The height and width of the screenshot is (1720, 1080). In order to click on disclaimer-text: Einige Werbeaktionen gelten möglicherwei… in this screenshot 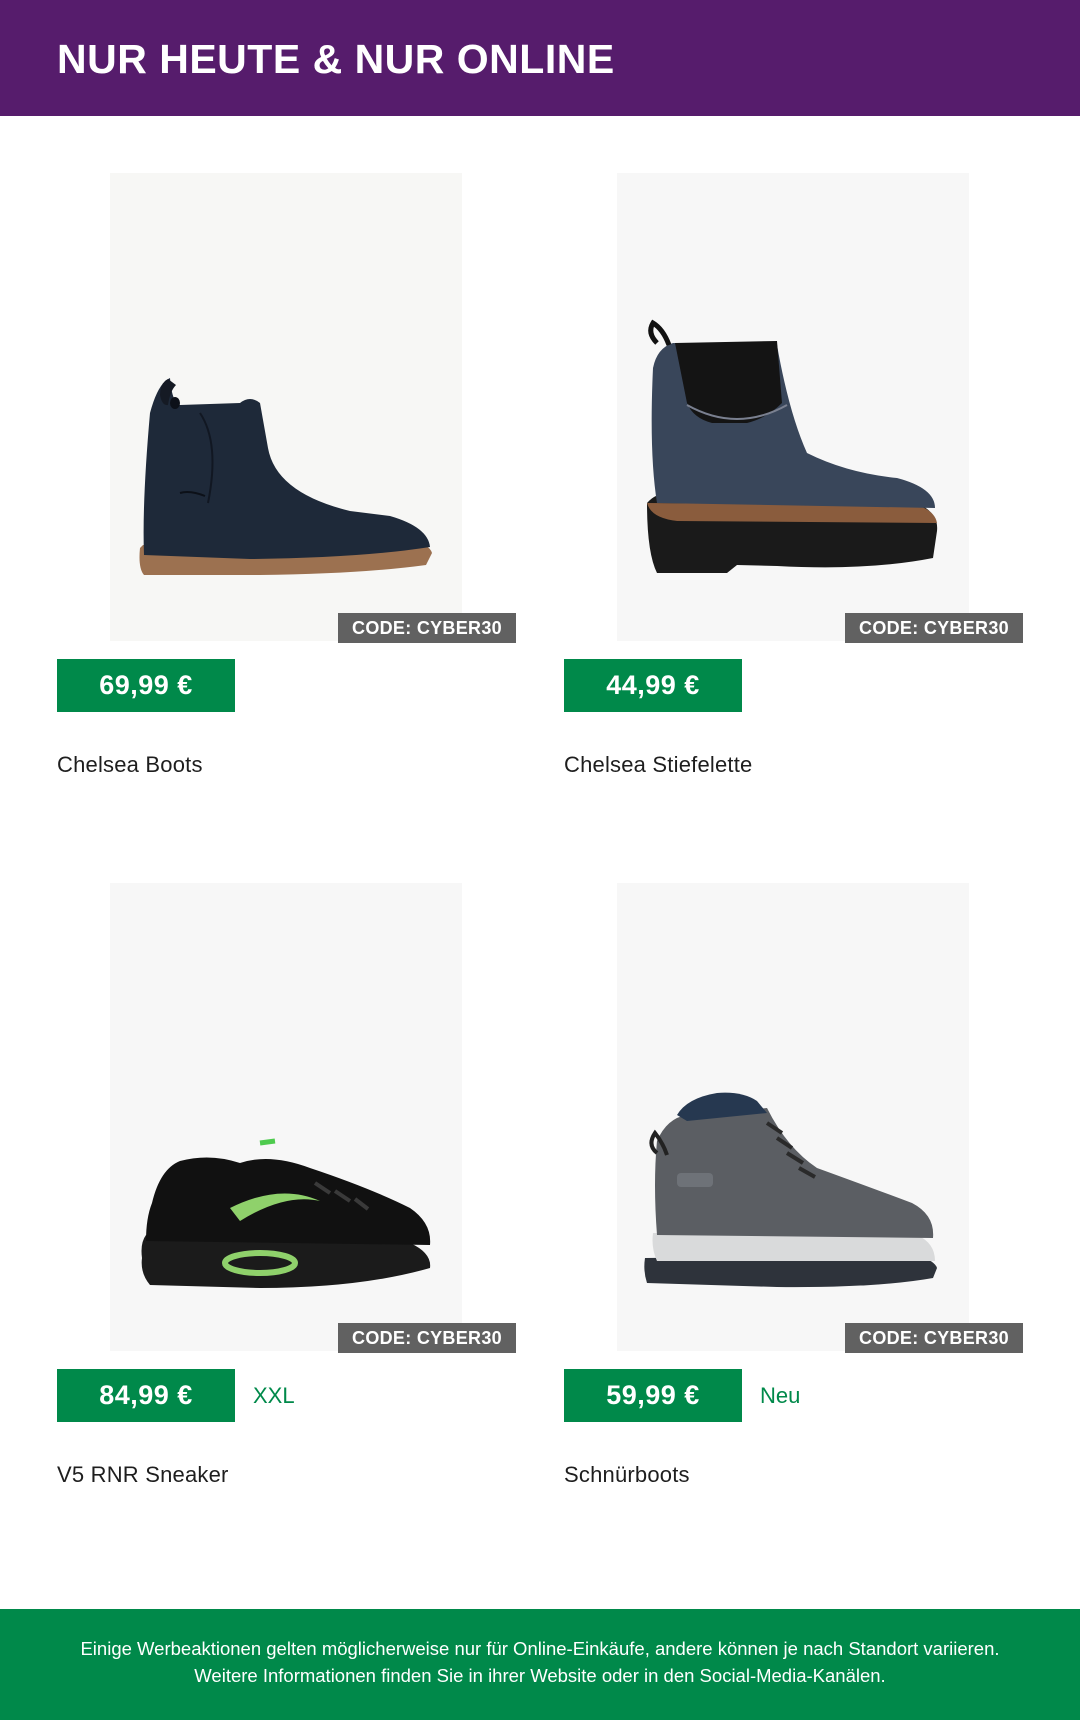, I will do `click(540, 1662)`.